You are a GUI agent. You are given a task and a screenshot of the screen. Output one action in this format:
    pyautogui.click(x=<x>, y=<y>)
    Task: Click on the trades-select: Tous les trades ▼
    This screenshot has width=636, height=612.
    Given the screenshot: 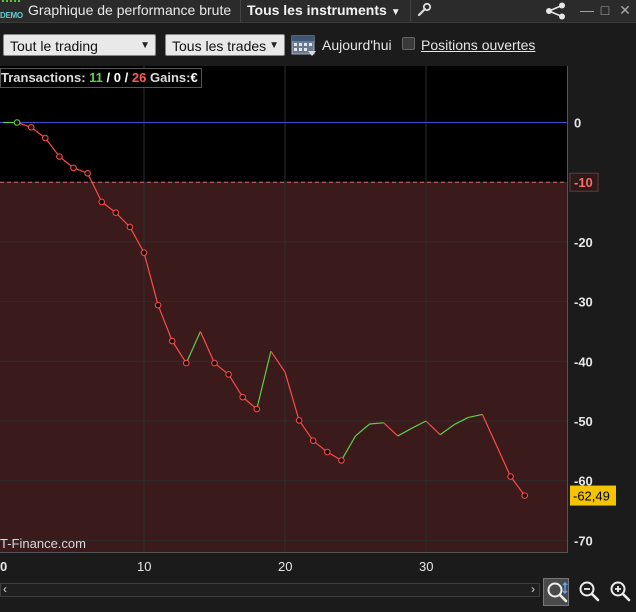 What is the action you would take?
    pyautogui.click(x=225, y=45)
    